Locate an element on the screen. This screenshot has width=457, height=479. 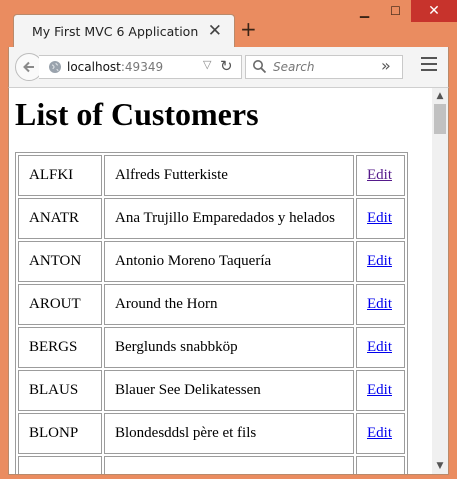
vertical-scrollbar: ▲ ▼ is located at coordinates (440, 281).